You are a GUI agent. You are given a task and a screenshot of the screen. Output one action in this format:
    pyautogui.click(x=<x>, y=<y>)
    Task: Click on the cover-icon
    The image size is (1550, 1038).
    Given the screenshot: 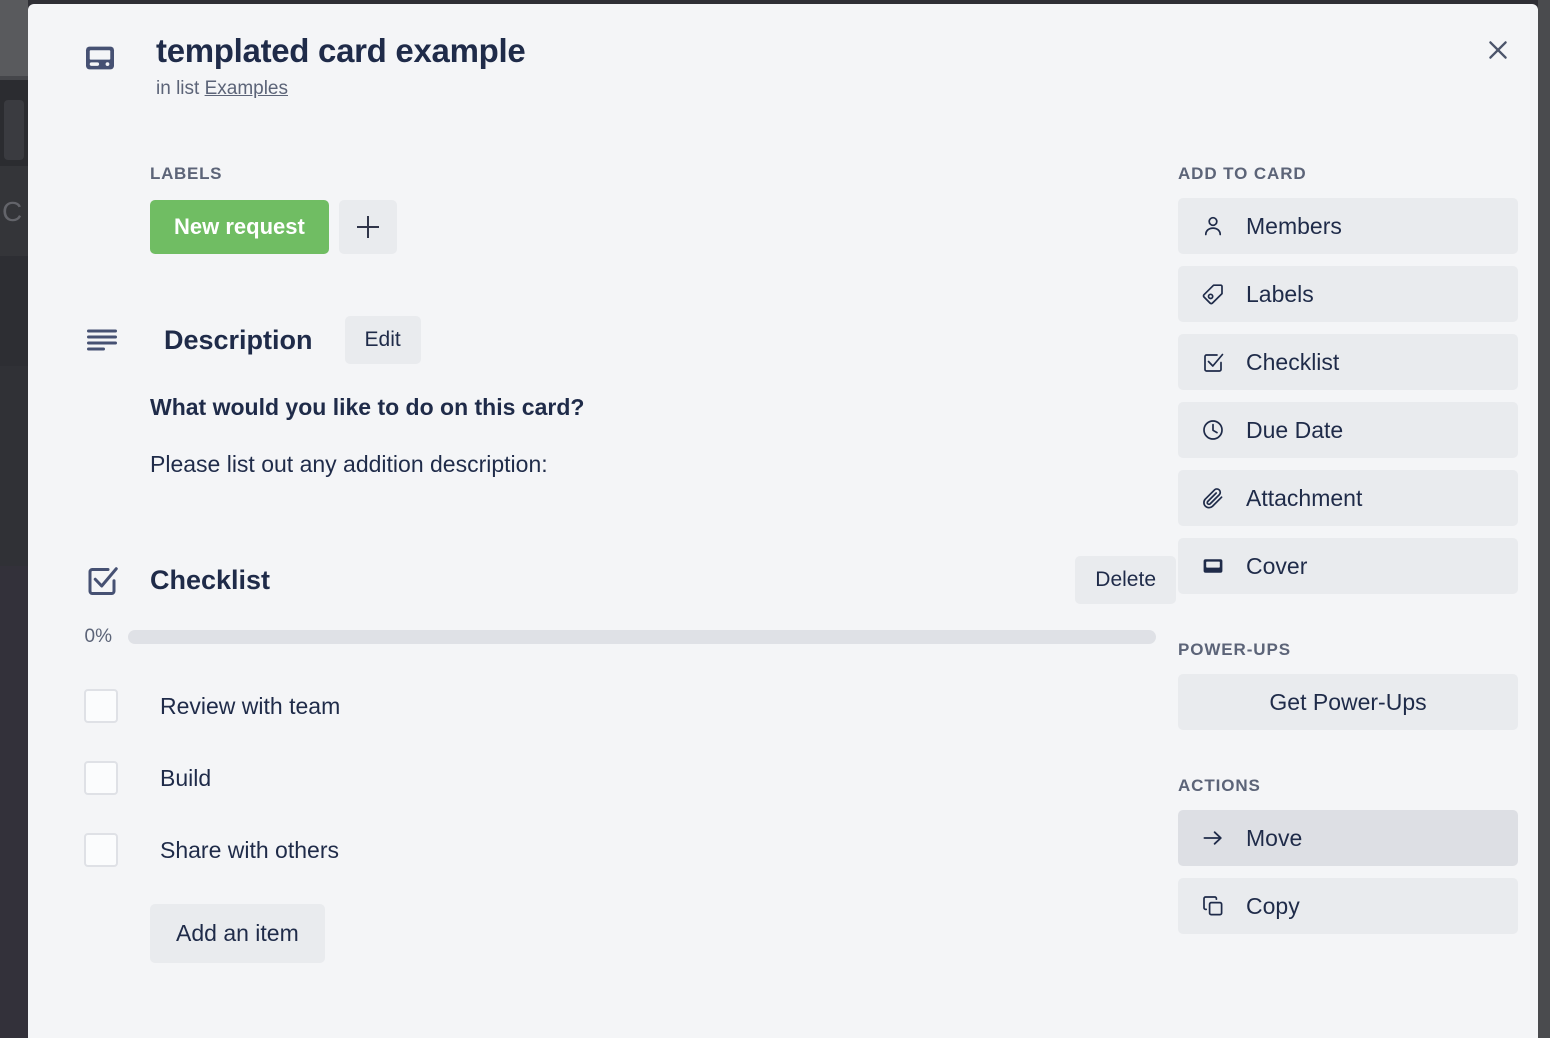 What is the action you would take?
    pyautogui.click(x=1213, y=566)
    